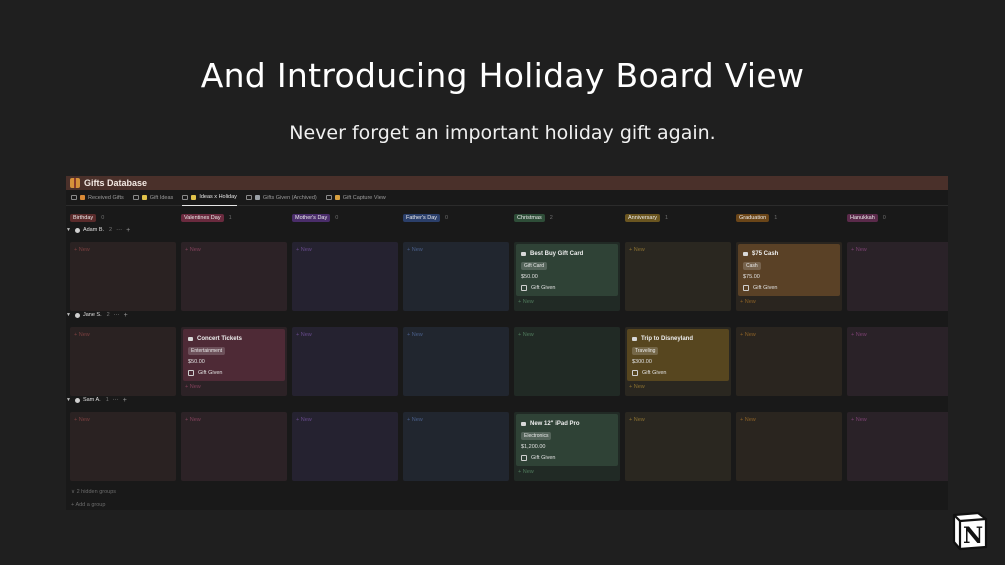  What do you see at coordinates (218, 197) in the screenshot?
I see `tab-label: Ideas x Holiday` at bounding box center [218, 197].